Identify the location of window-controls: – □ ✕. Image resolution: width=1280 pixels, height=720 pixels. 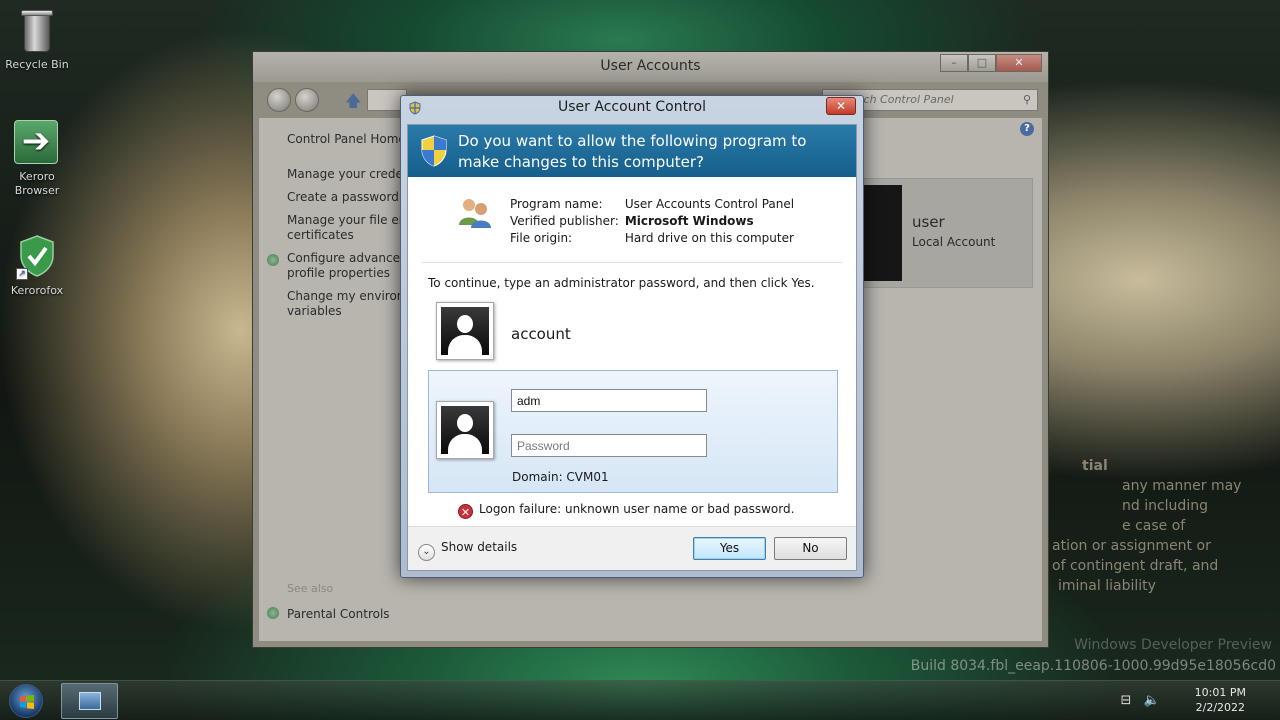
(991, 63).